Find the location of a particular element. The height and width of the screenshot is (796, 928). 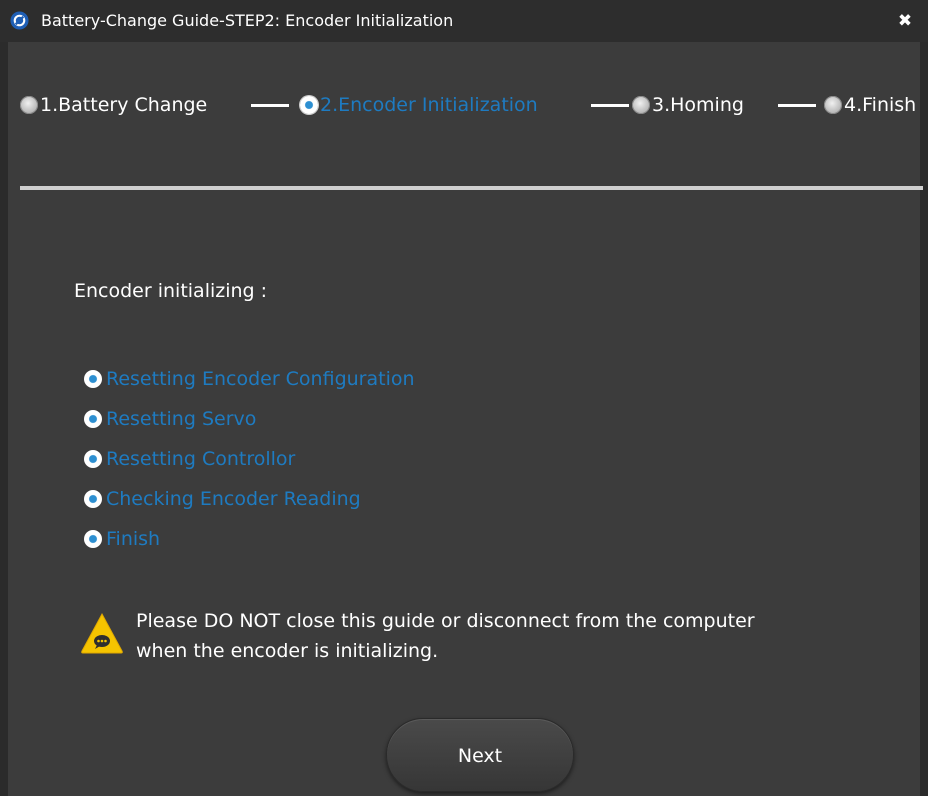

task-label: Resetting Controllor is located at coordinates (201, 459).